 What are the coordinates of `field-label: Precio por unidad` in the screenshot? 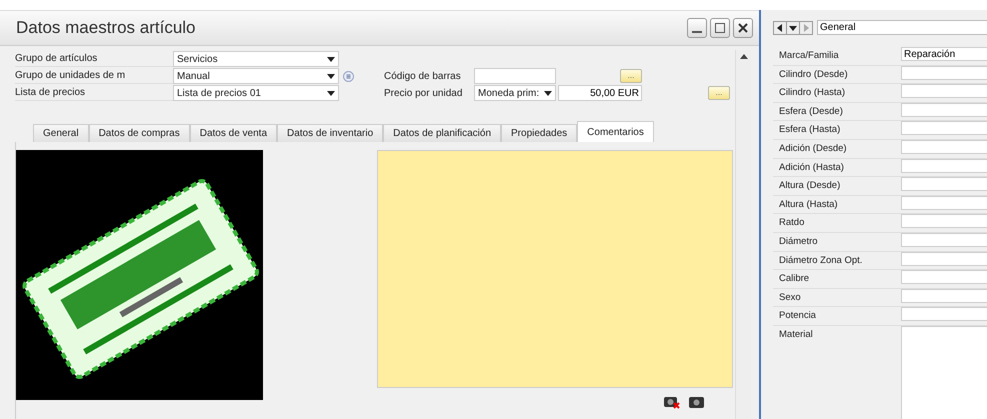 It's located at (424, 93).